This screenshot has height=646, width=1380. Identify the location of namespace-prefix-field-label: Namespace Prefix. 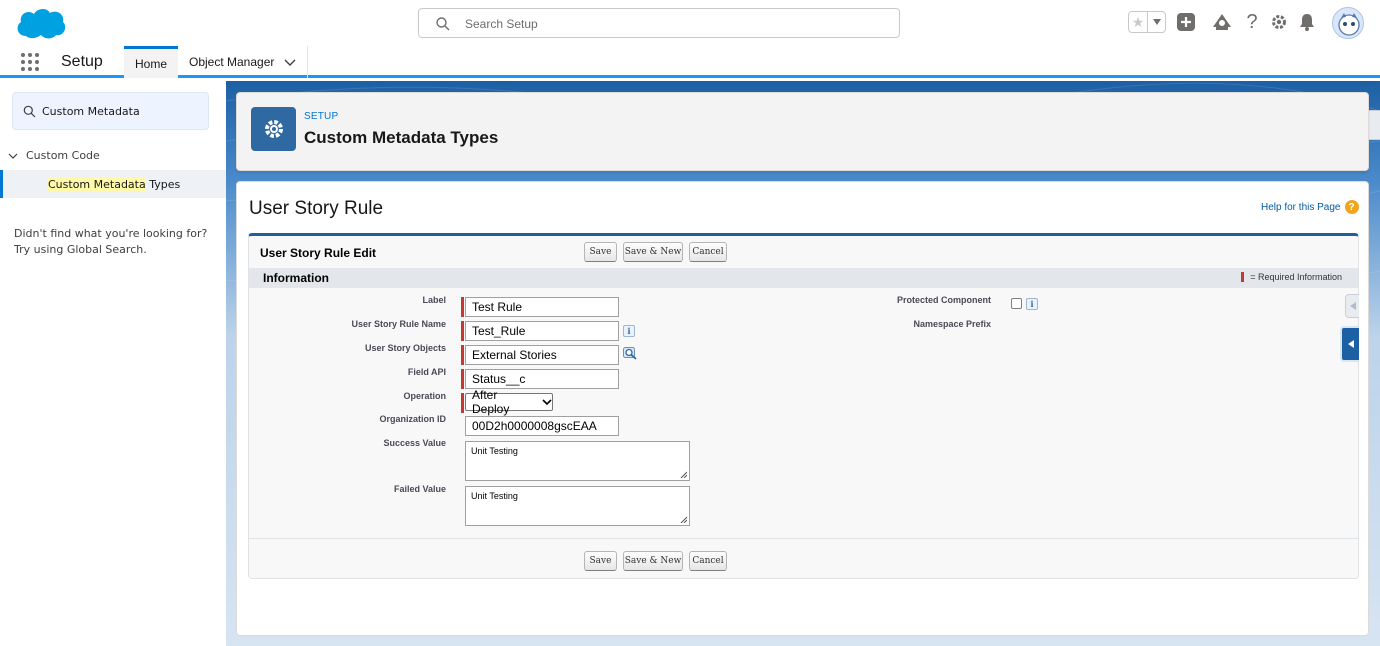
(952, 324).